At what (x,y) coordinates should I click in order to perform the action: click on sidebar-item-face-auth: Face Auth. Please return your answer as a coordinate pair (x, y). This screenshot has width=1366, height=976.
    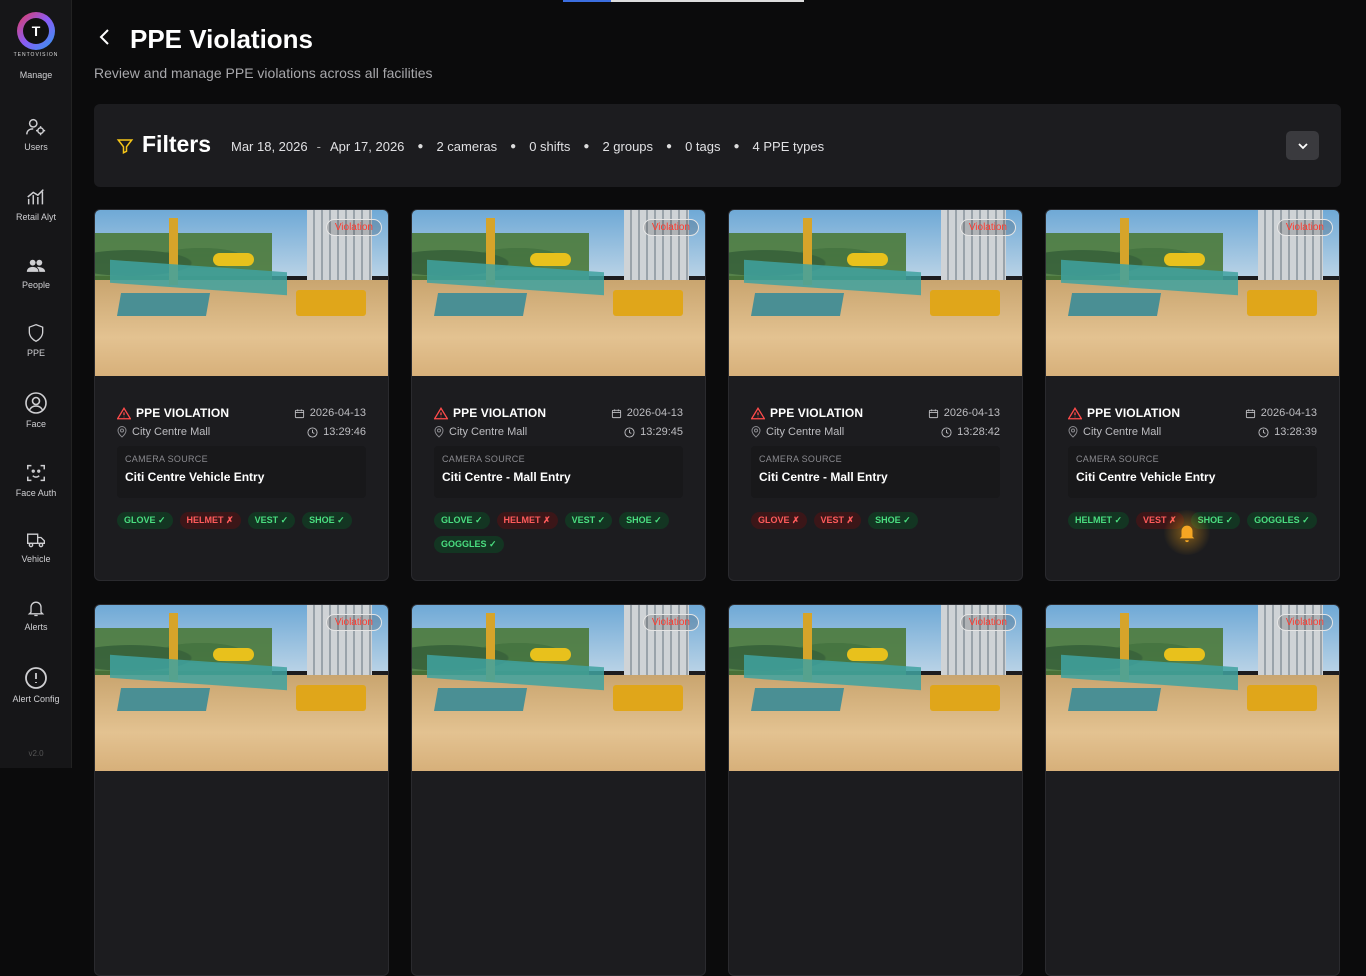
    Looking at the image, I should click on (36, 480).